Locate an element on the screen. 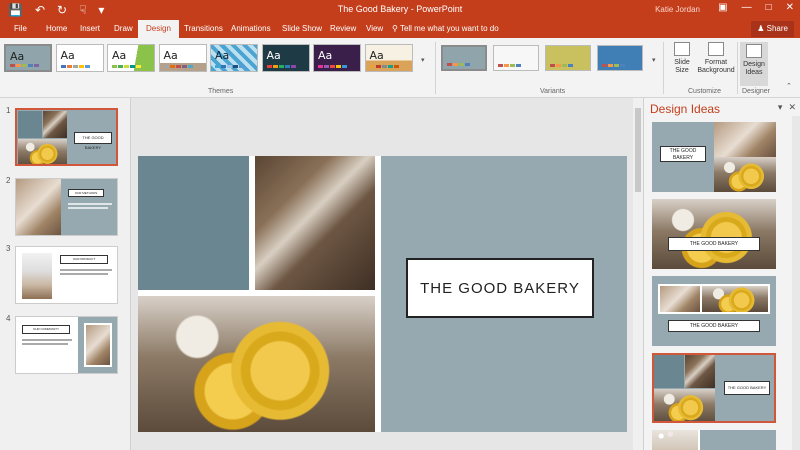 The width and height of the screenshot is (800, 450). pane-controls: ▾ ✕ is located at coordinates (787, 107).